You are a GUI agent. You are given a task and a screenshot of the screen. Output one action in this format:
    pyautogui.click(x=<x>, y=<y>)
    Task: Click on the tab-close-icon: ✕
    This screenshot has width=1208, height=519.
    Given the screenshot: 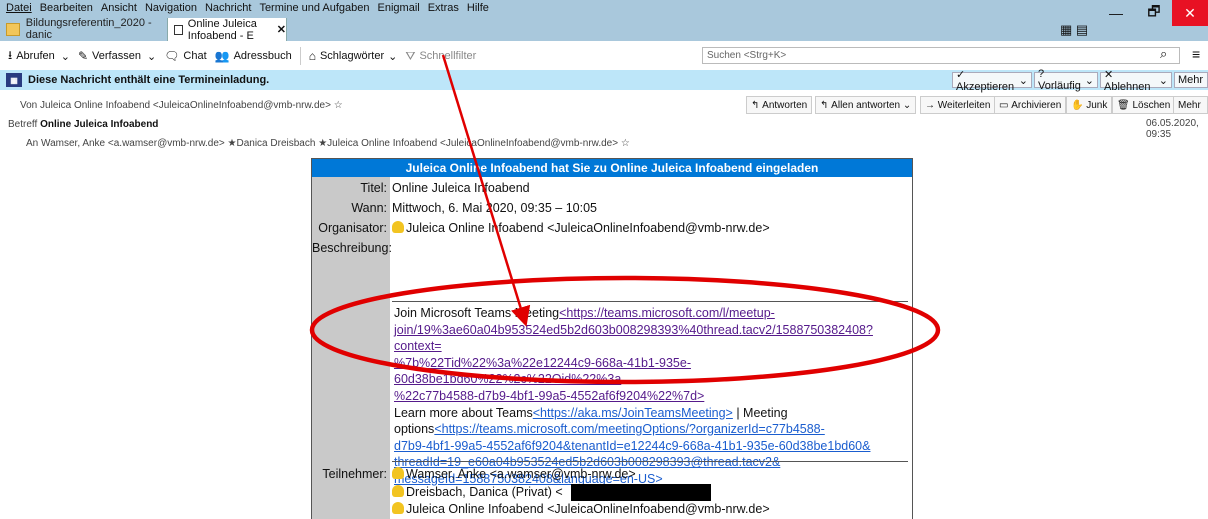 What is the action you would take?
    pyautogui.click(x=281, y=29)
    